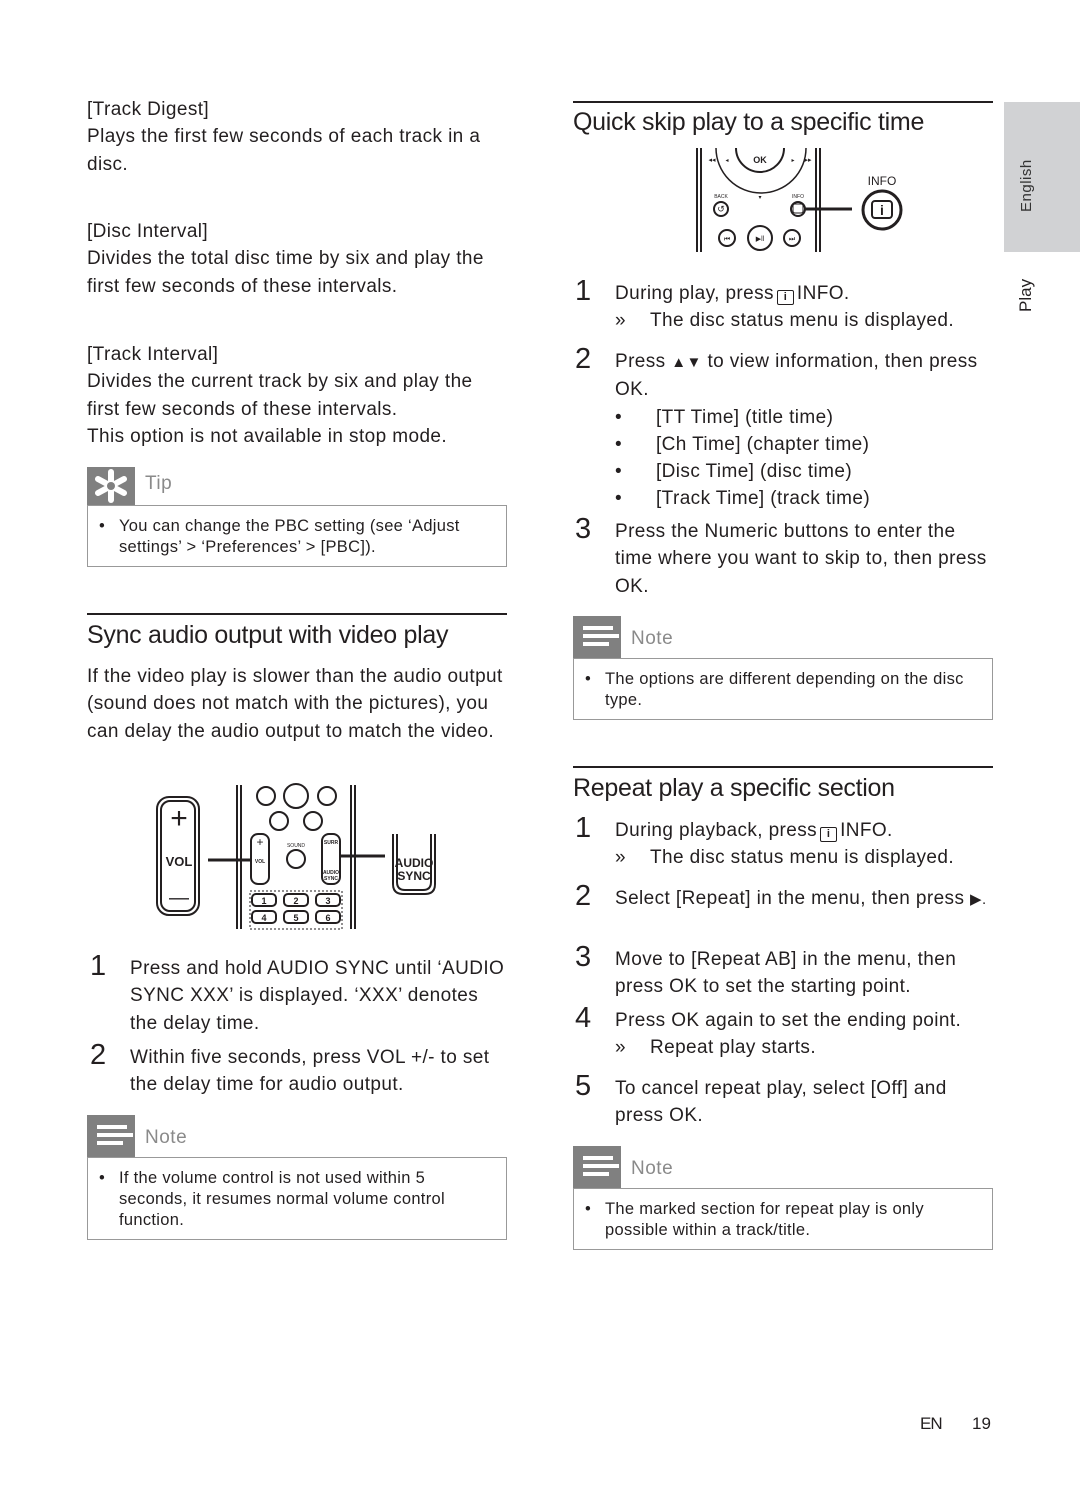 The image size is (1080, 1509). What do you see at coordinates (414, 876) in the screenshot?
I see `sync-label: SYNC` at bounding box center [414, 876].